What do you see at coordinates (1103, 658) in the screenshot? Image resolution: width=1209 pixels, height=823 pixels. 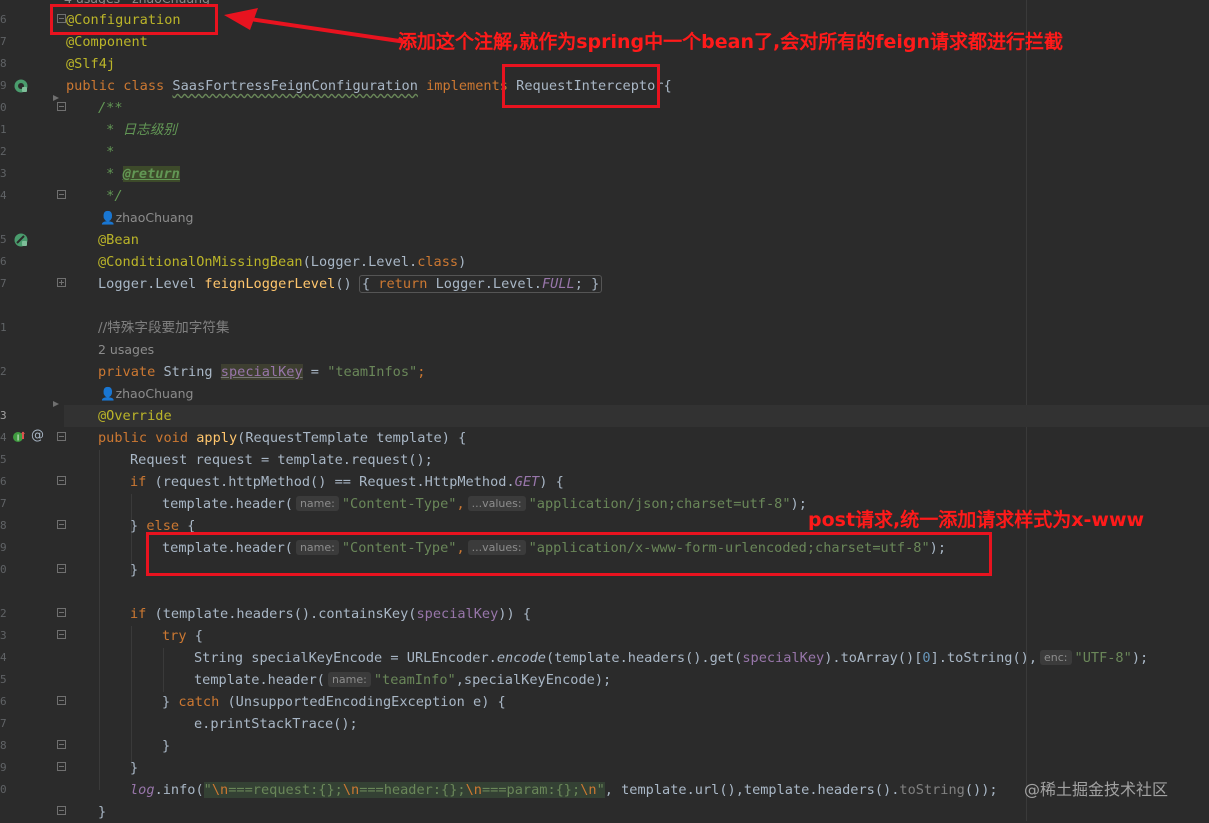 I see `string-literal: "UTF-8"` at bounding box center [1103, 658].